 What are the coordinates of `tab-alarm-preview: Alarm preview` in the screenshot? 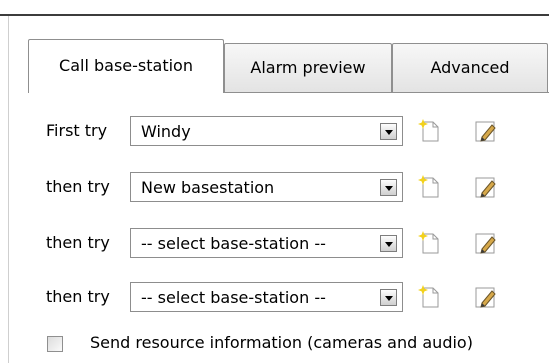 It's located at (308, 68).